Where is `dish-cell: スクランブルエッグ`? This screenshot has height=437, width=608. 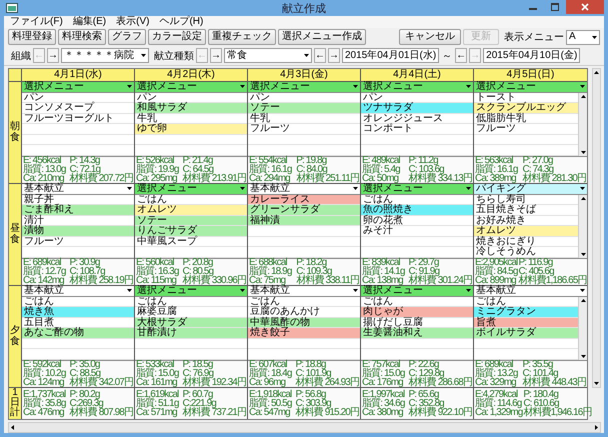 dish-cell: スクランブルエッグ is located at coordinates (526, 108).